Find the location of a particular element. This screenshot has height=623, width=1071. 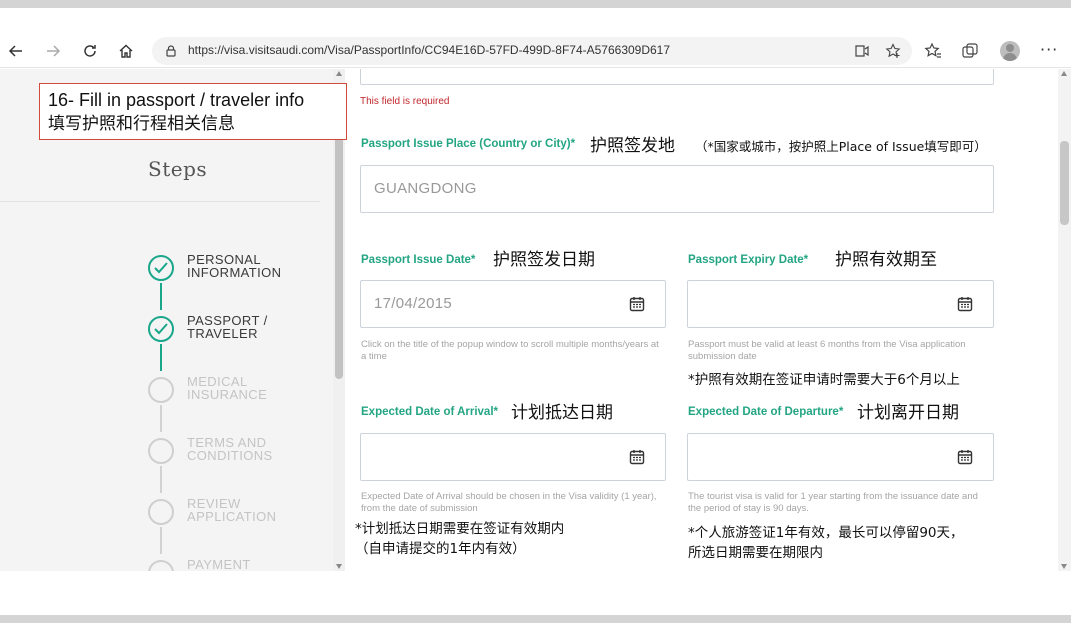

expiry-date-input is located at coordinates (840, 304).